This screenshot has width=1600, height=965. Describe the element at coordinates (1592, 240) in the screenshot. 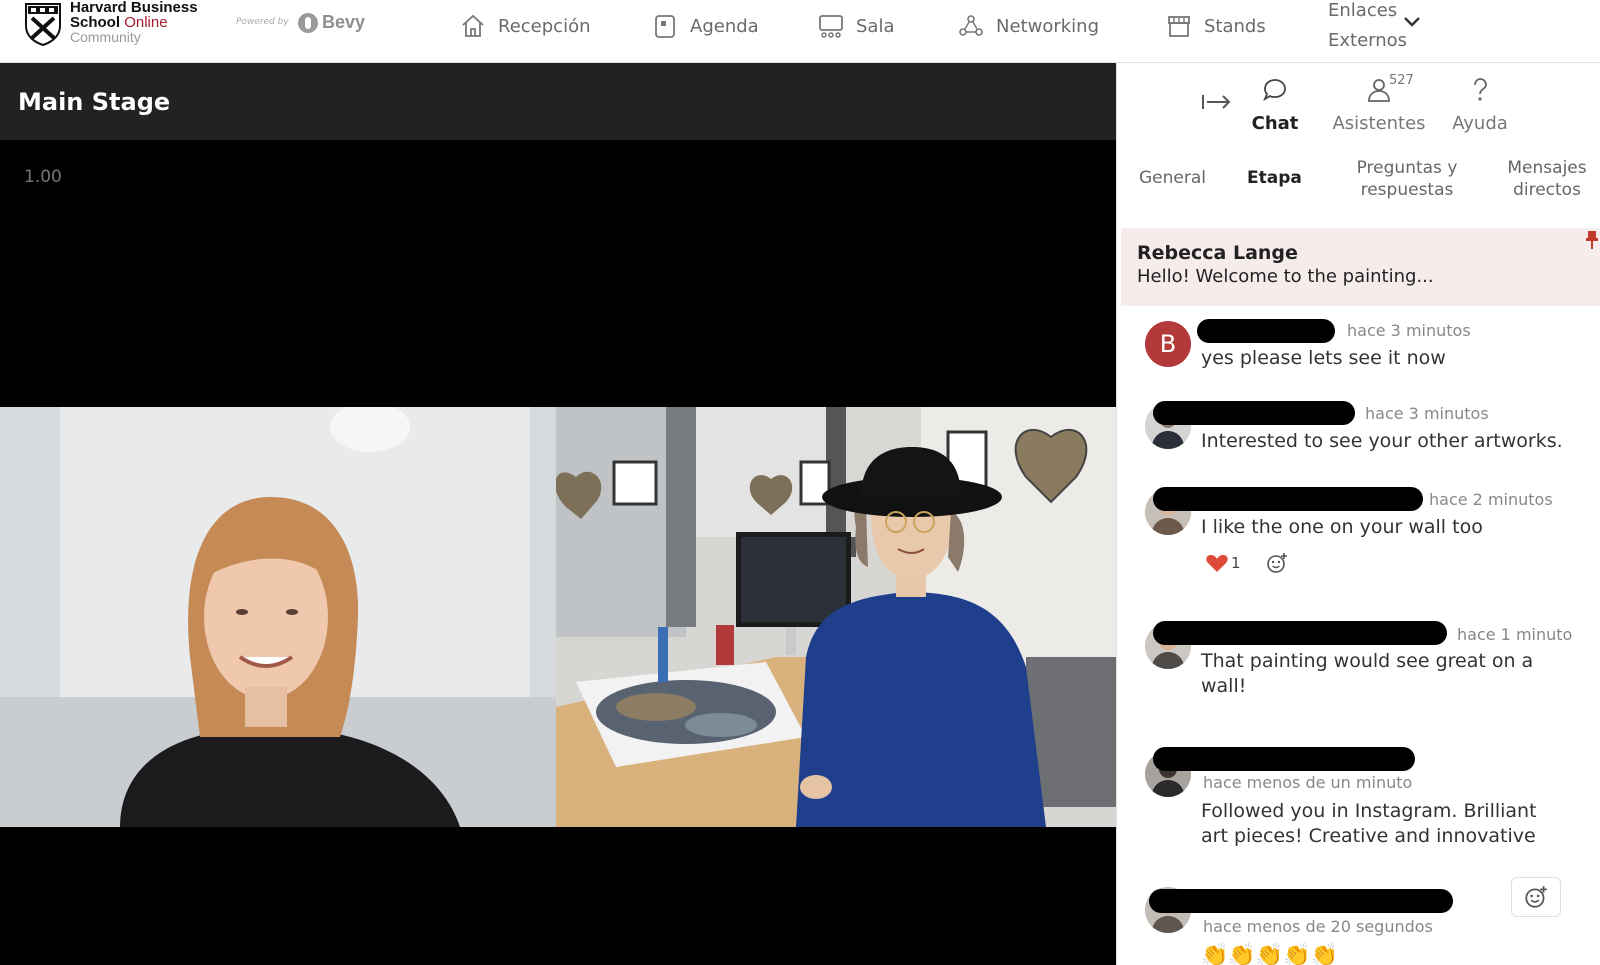

I see `pin-icon` at that location.